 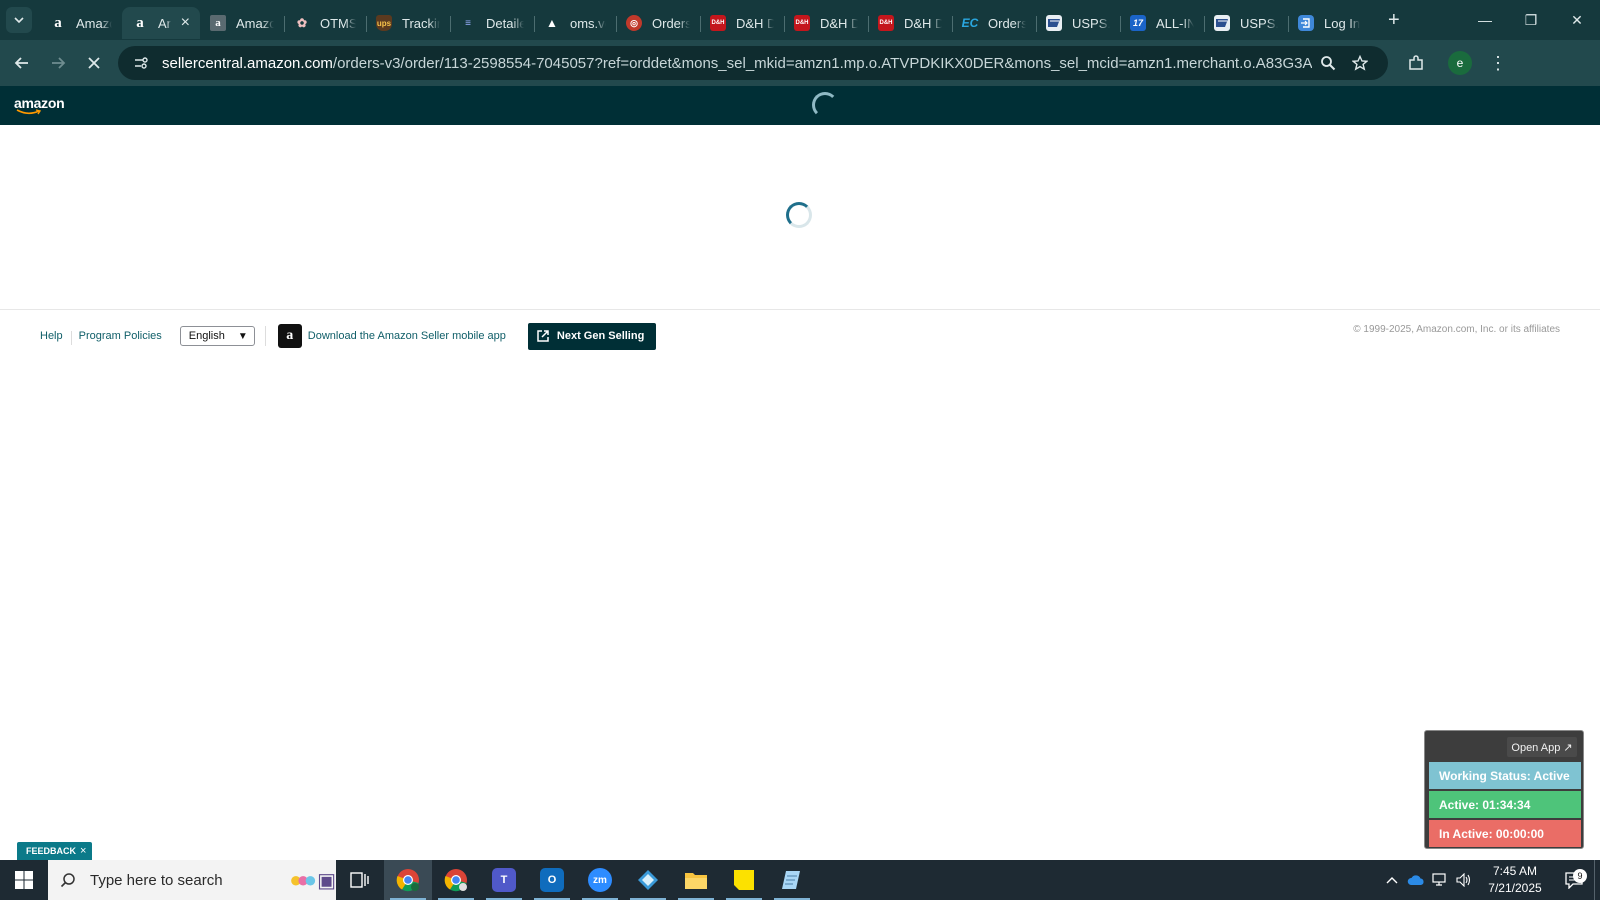 I want to click on task-view-icon, so click(x=359, y=880).